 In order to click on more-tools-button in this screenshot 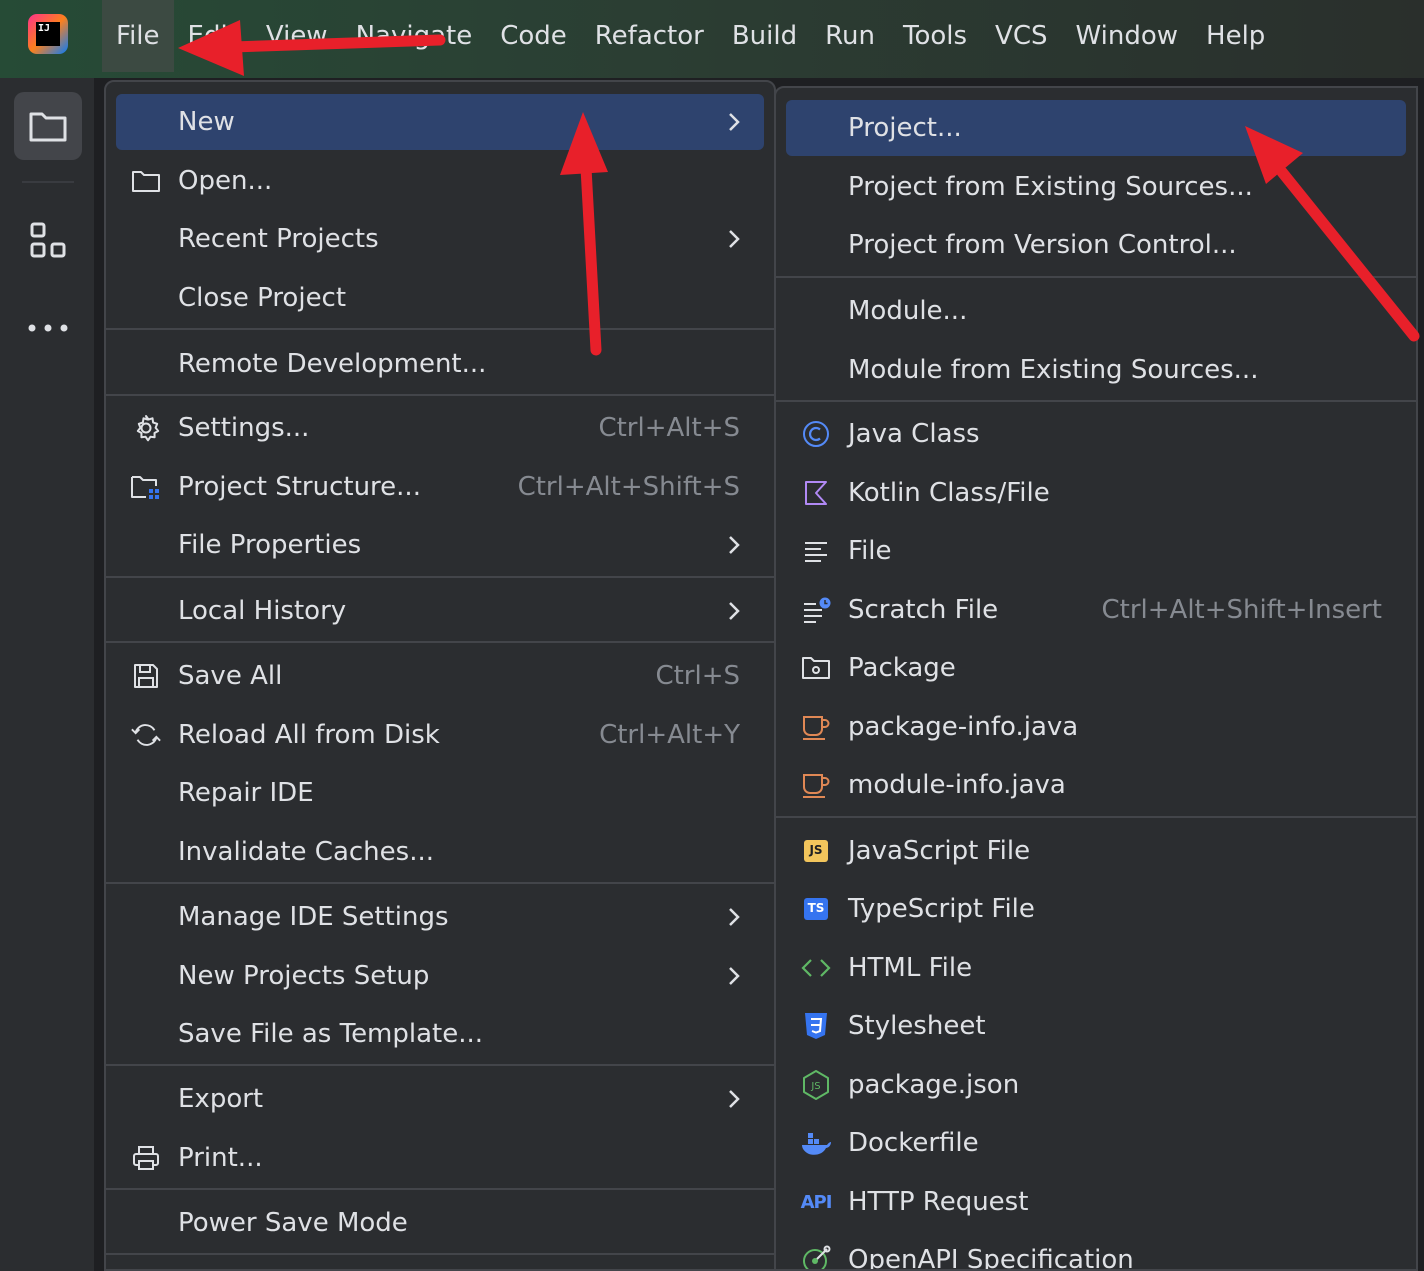, I will do `click(48, 328)`.